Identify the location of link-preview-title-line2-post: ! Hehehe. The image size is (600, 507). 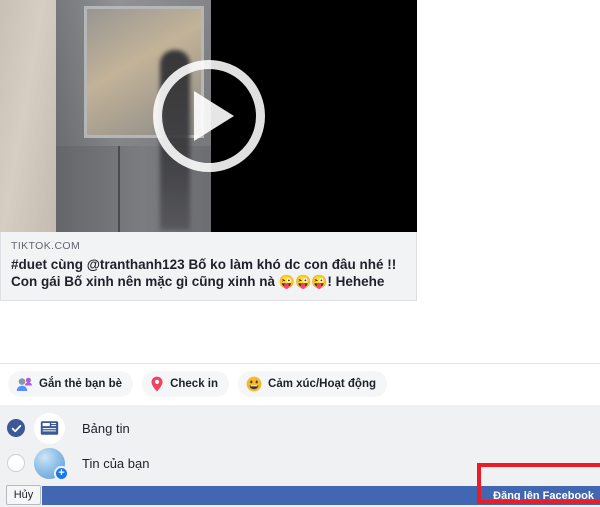
(356, 281).